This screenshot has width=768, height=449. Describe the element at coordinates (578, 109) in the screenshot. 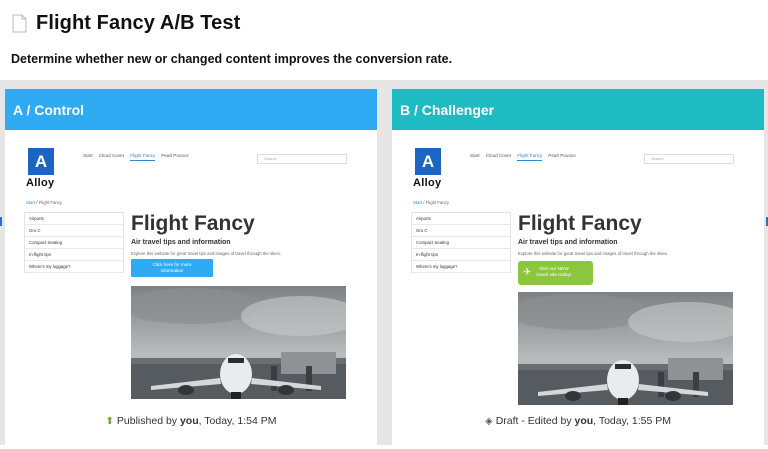

I see `variant-b-header: B / Challenger` at that location.